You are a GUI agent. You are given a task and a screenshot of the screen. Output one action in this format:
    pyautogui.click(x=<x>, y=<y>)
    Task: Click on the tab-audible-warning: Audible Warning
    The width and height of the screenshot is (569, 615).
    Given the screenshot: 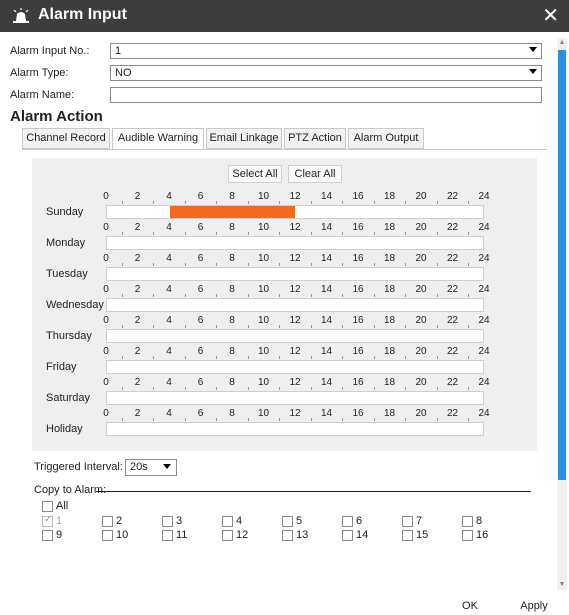 What is the action you would take?
    pyautogui.click(x=158, y=139)
    